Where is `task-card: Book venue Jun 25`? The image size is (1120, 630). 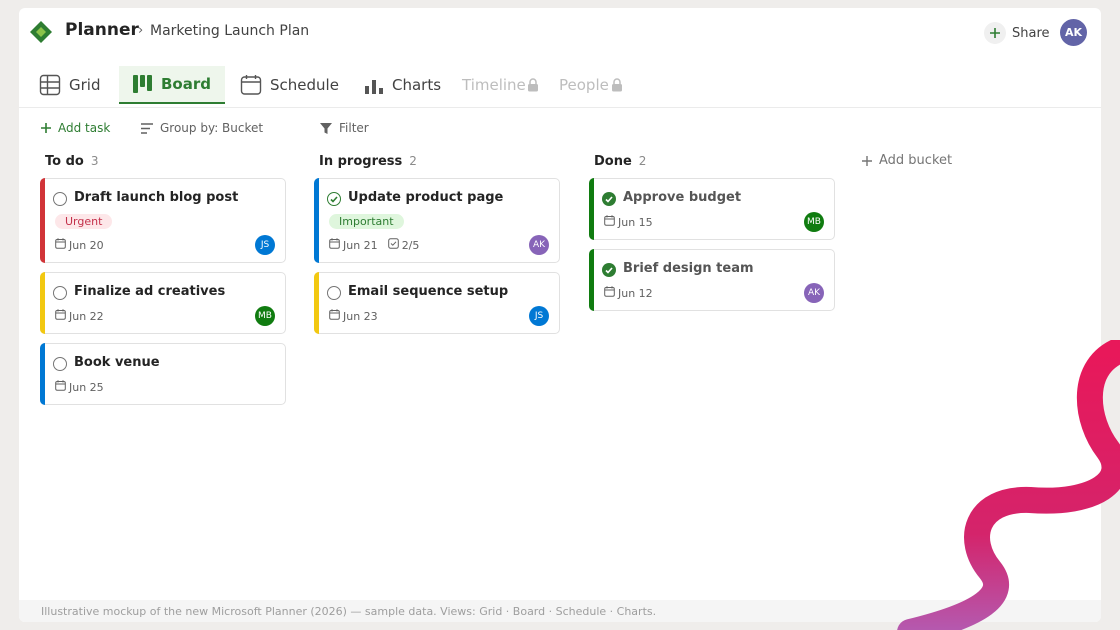
task-card: Book venue Jun 25 is located at coordinates (163, 374).